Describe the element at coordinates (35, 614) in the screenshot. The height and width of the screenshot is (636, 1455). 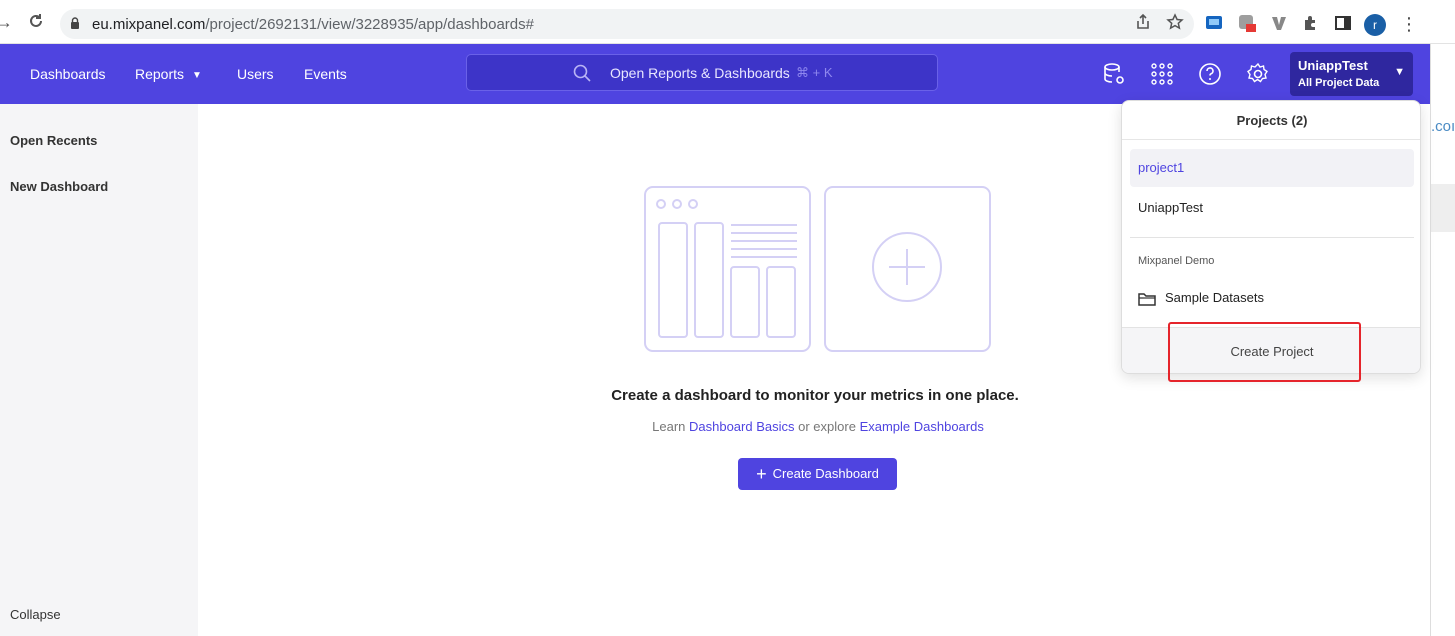
I see `collapse-sidebar-button: Collapse` at that location.